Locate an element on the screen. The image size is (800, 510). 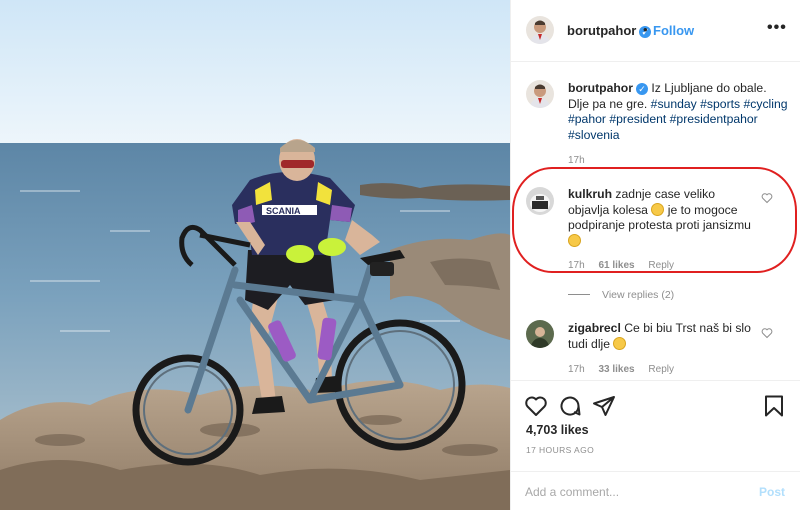
likes-count: 4,703 likes is located at coordinates (557, 430).